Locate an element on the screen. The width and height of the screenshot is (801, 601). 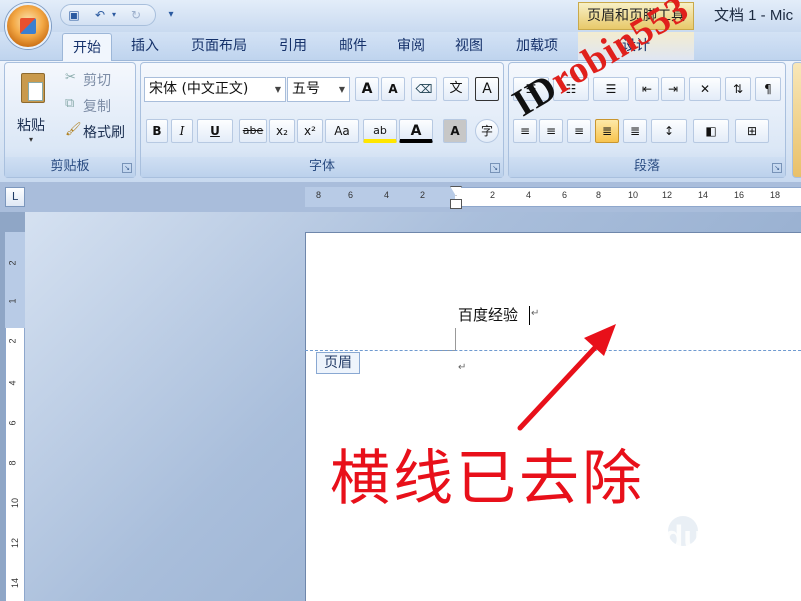
red-arrow-icon is located at coordinates (566, 377).